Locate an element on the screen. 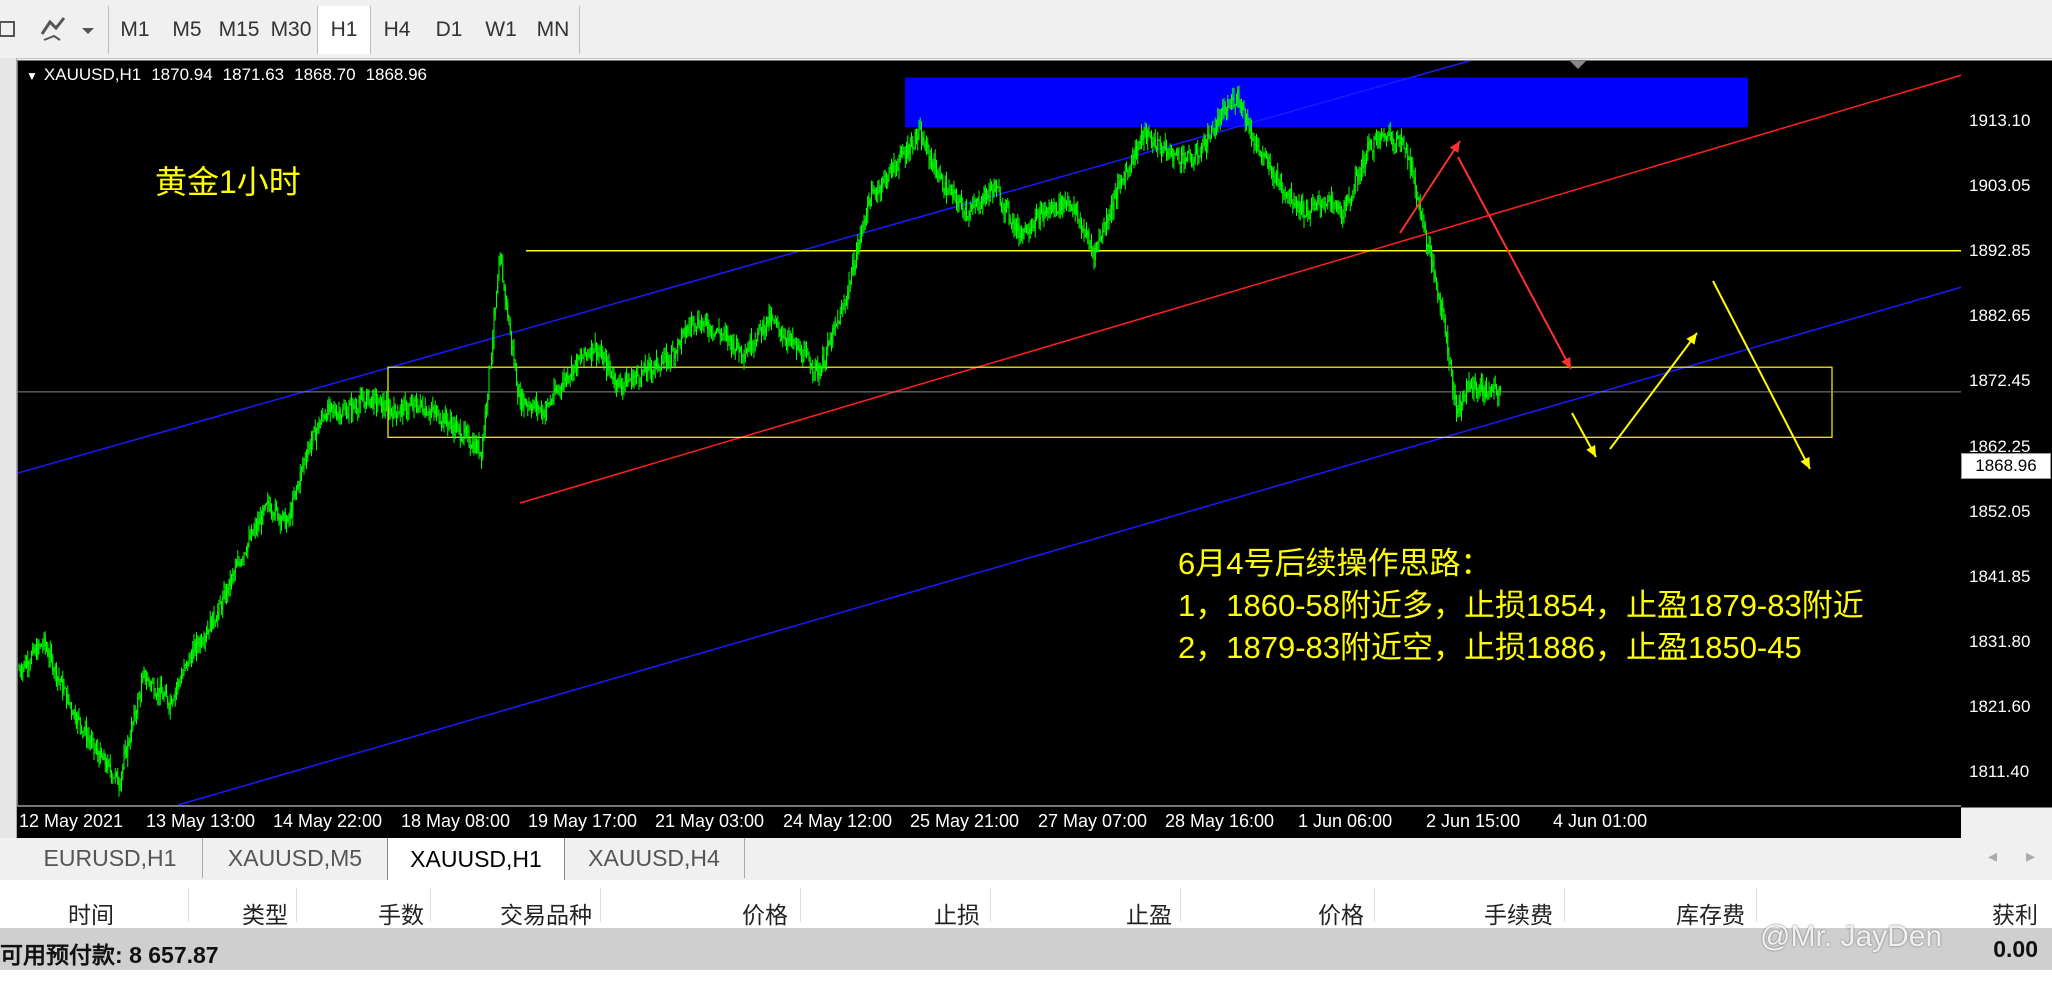 The width and height of the screenshot is (2052, 994). column-commission: 手续费 is located at coordinates (1518, 913).